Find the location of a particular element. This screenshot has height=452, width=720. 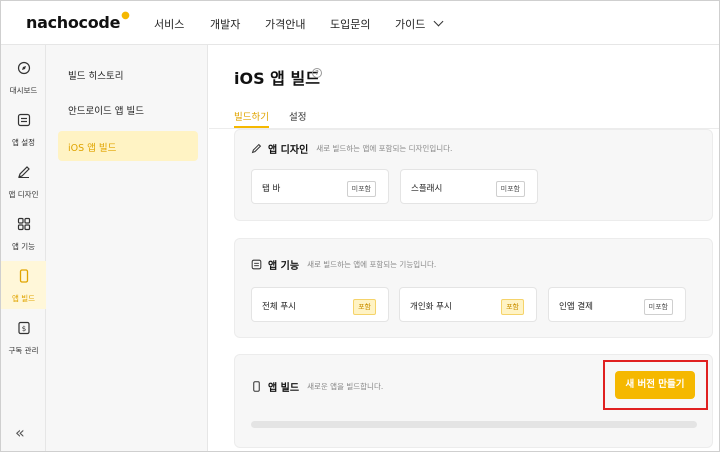

tab-settings: 설정 is located at coordinates (297, 116).